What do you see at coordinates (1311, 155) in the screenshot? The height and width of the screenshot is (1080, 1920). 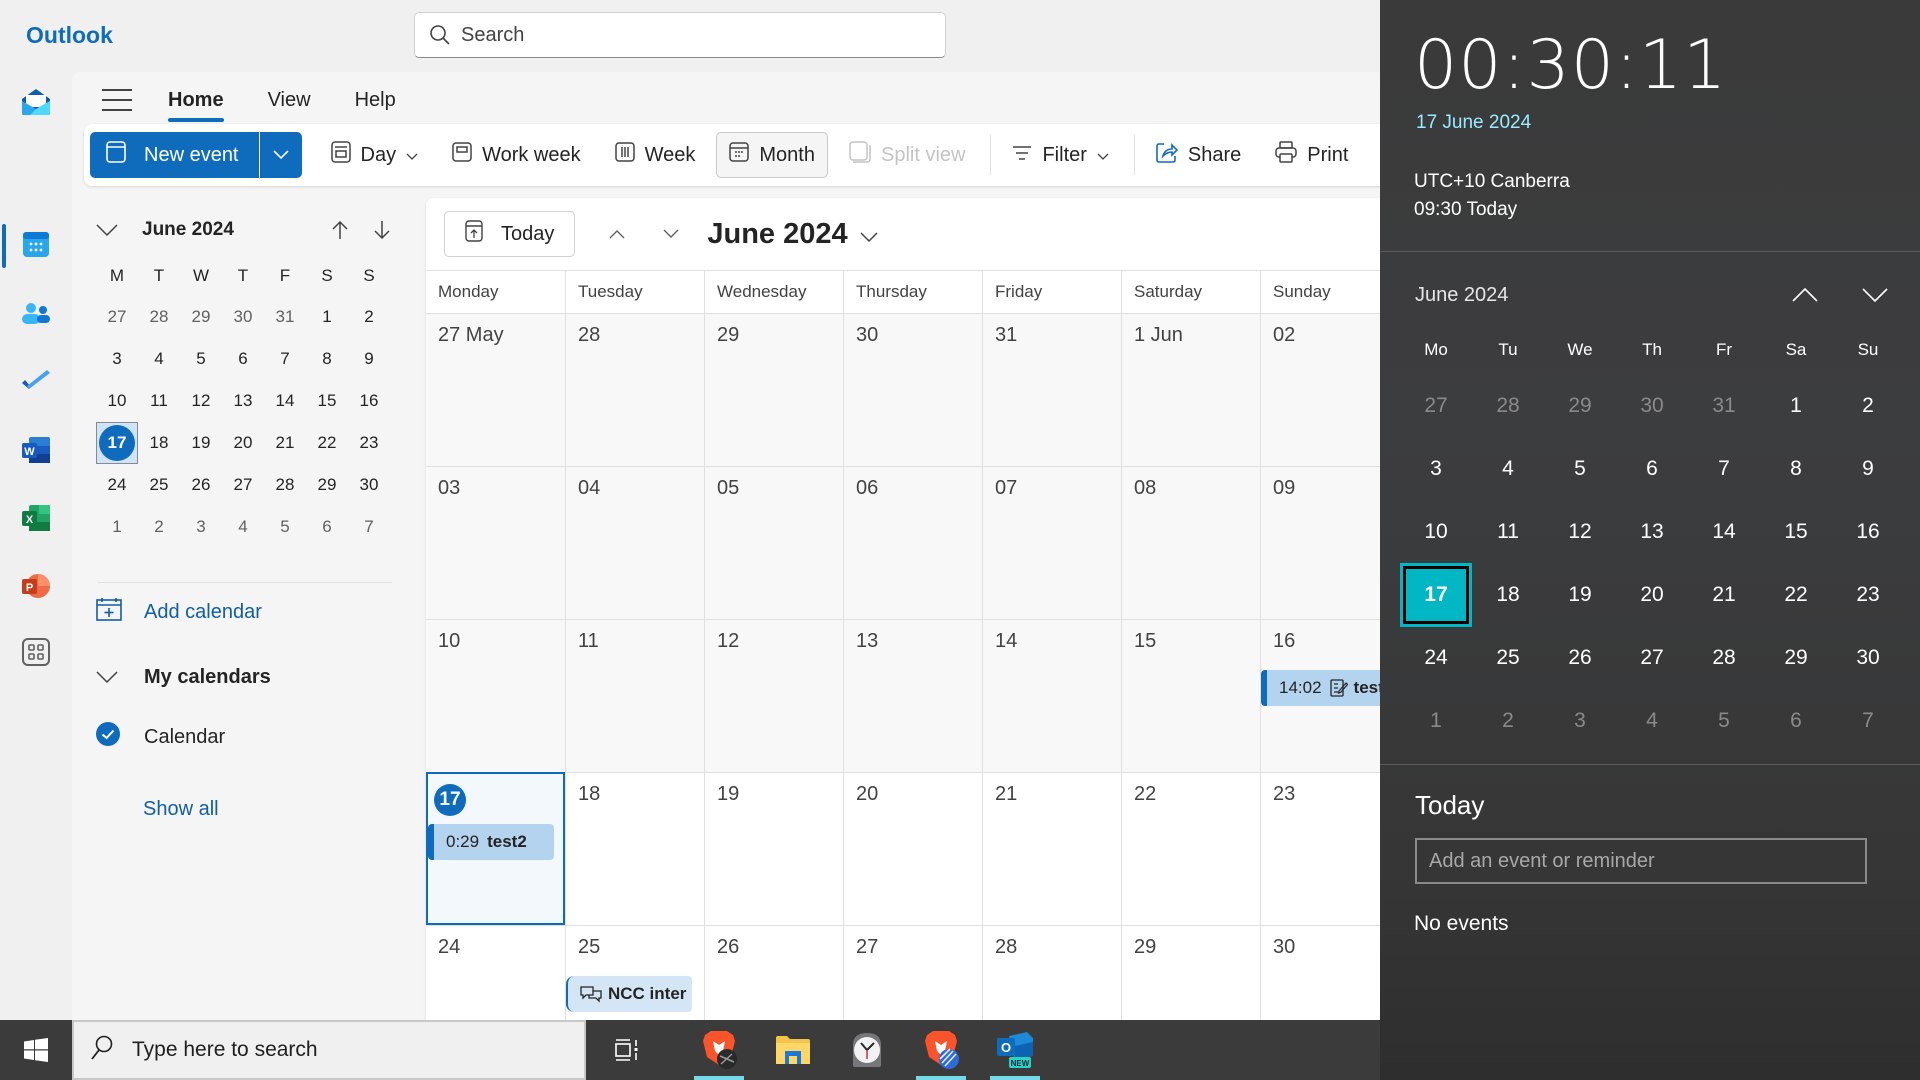 I see `print-button: Print` at bounding box center [1311, 155].